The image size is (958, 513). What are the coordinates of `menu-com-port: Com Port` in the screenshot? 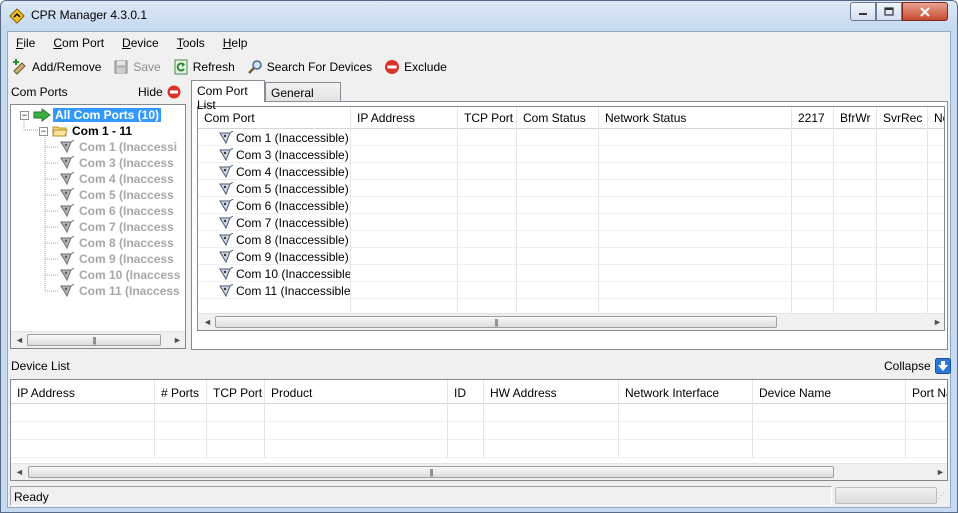 It's located at (78, 43).